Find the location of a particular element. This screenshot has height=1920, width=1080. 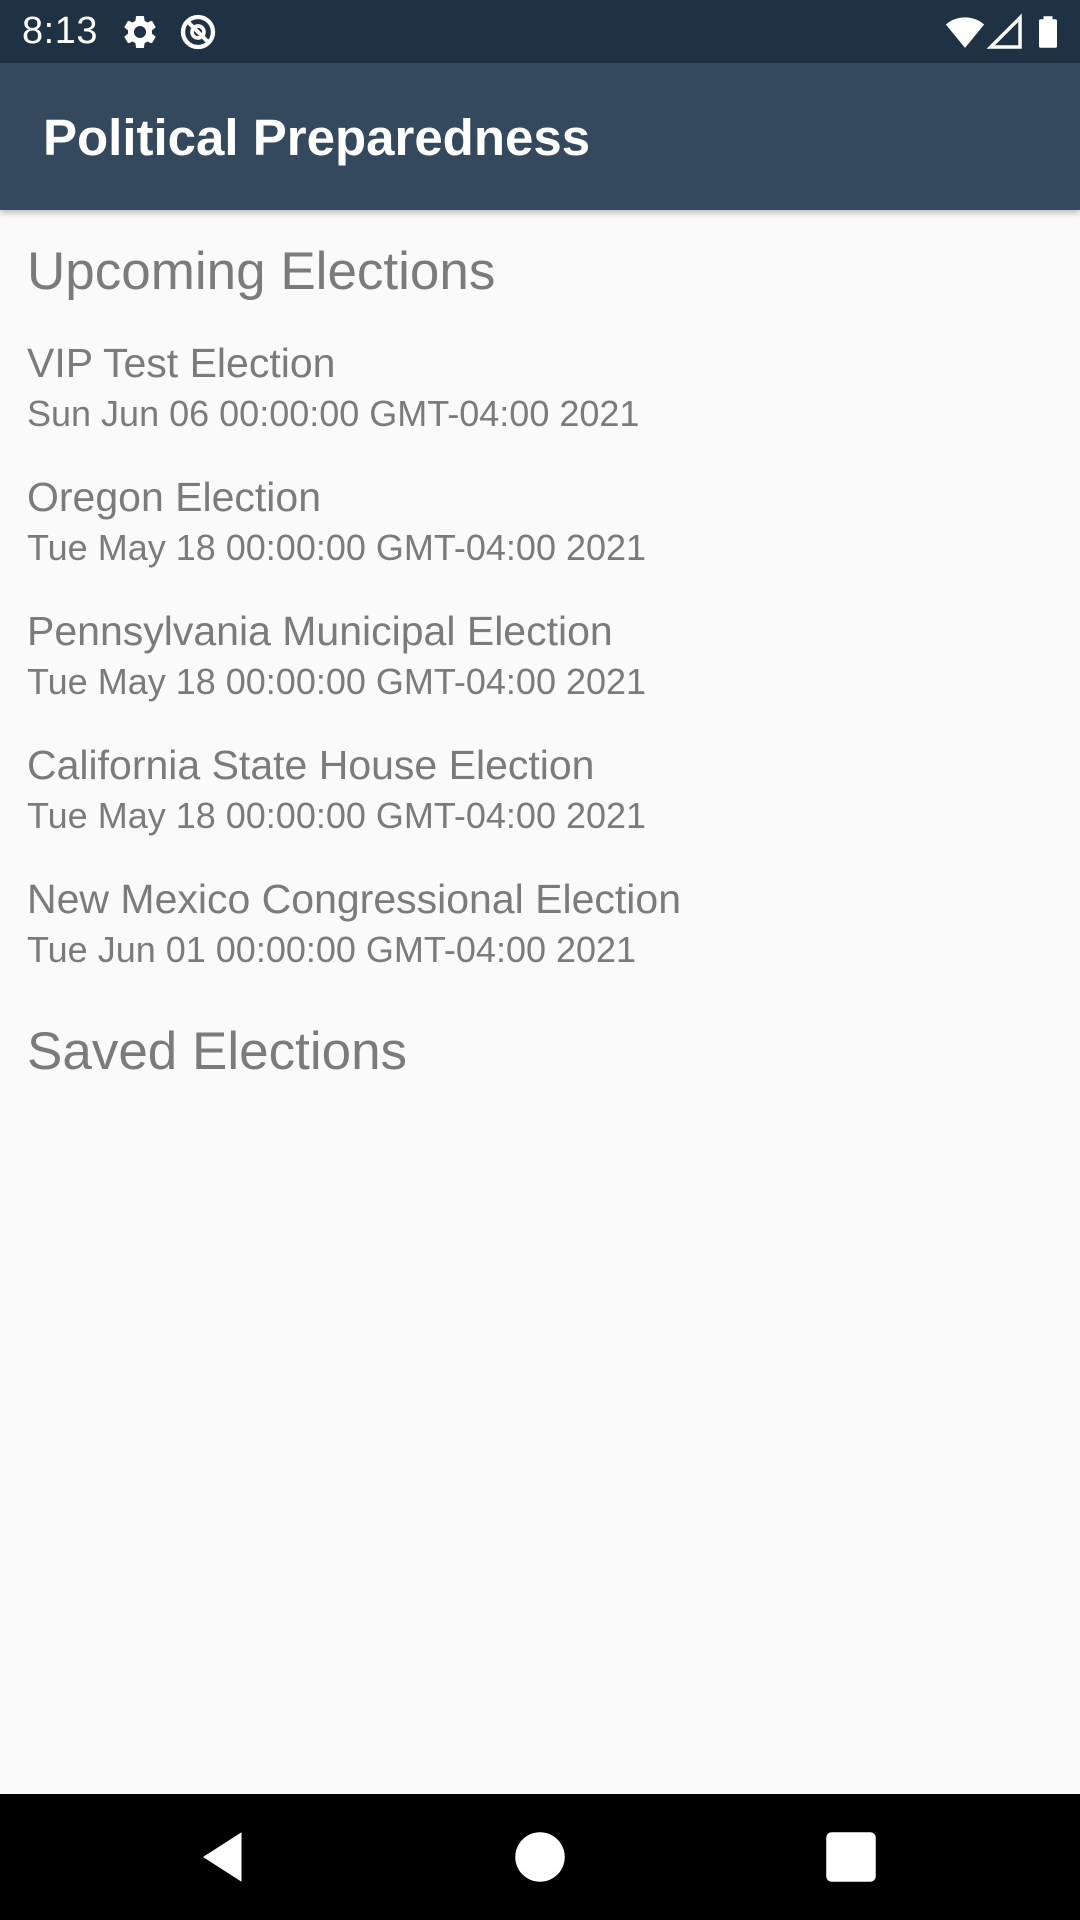

back-icon is located at coordinates (225, 1857).